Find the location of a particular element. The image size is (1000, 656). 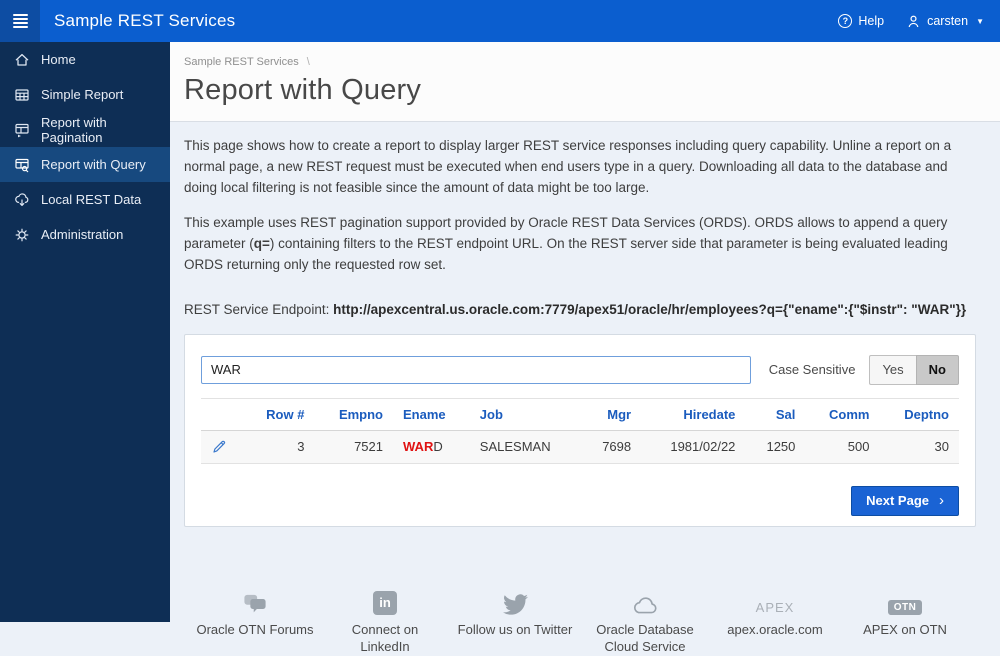

hamburger-menu-button is located at coordinates (20, 21).